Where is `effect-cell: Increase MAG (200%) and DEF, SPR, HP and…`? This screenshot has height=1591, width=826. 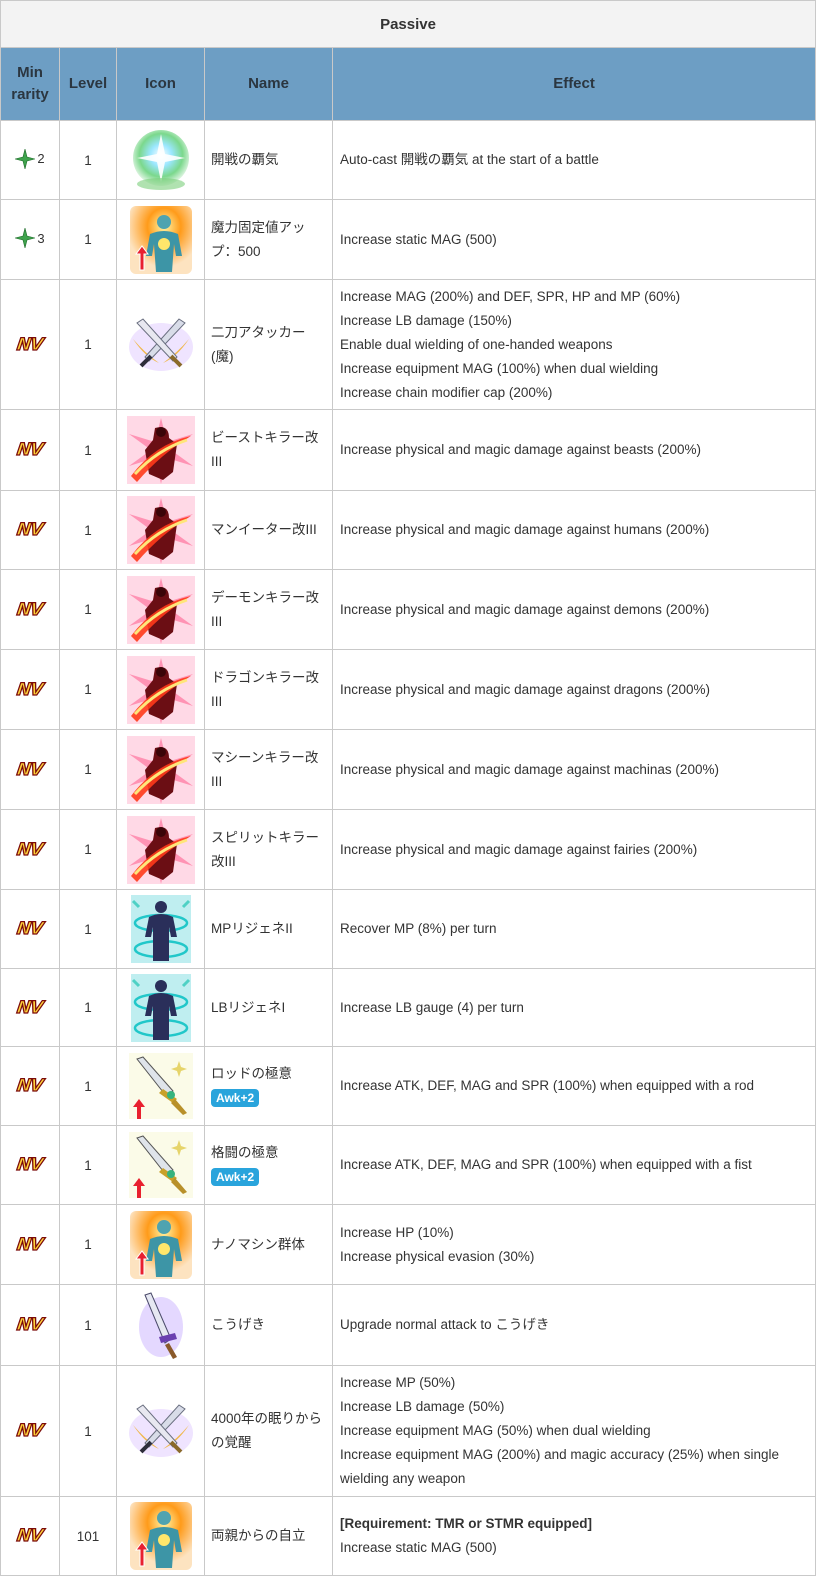 effect-cell: Increase MAG (200%) and DEF, SPR, HP and… is located at coordinates (574, 344).